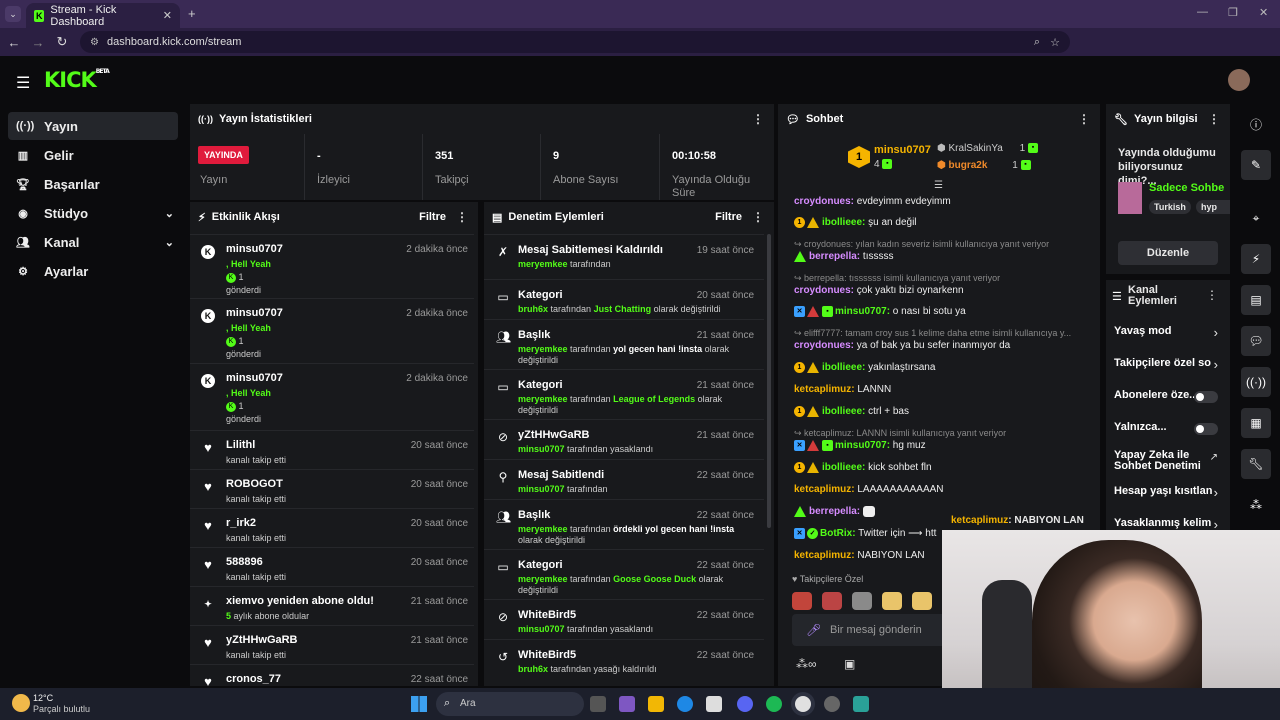 This screenshot has width=1280, height=720. I want to click on activity-filter-button: Filtre, so click(432, 217).